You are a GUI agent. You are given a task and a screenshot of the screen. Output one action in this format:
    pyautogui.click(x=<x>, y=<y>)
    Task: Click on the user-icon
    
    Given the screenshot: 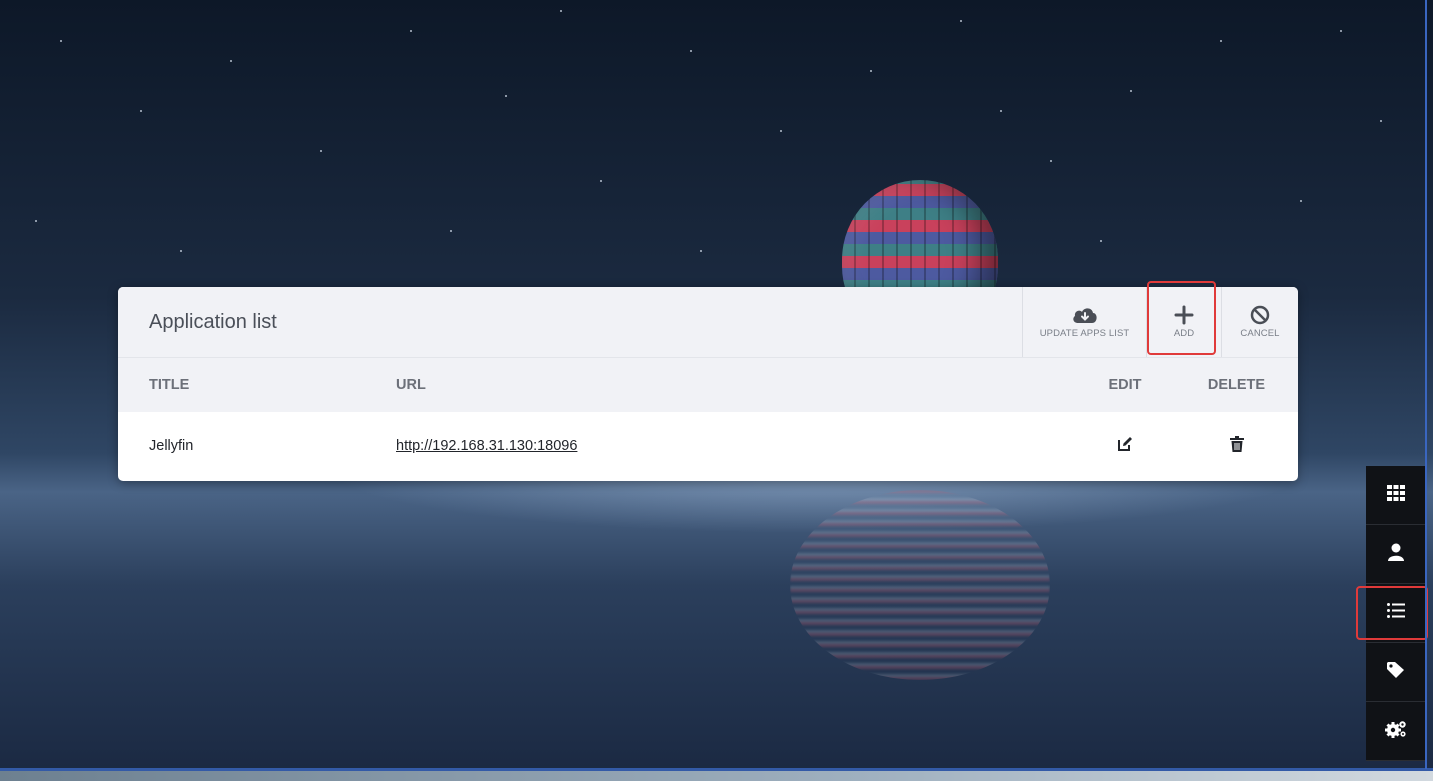 What is the action you would take?
    pyautogui.click(x=1395, y=554)
    